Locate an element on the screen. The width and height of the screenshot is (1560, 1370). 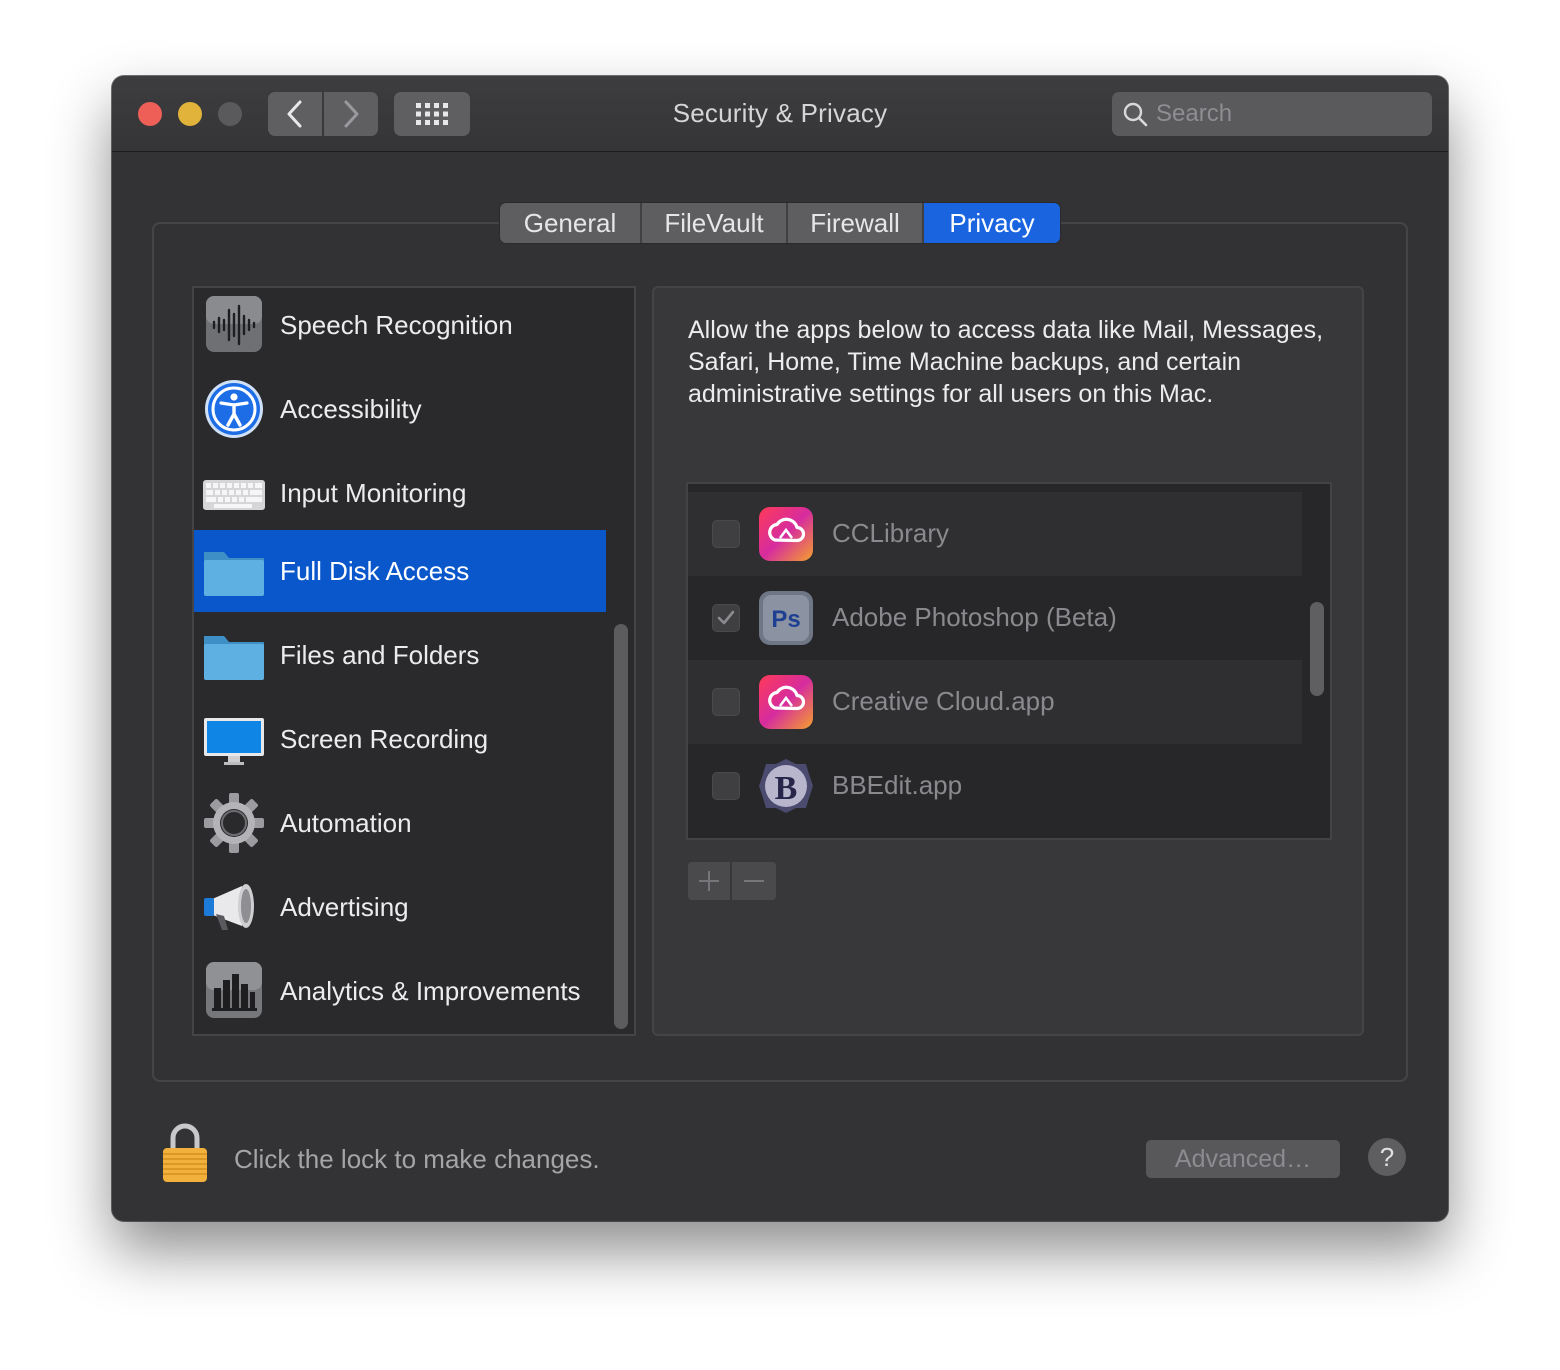
accessibility-icon is located at coordinates (234, 409).